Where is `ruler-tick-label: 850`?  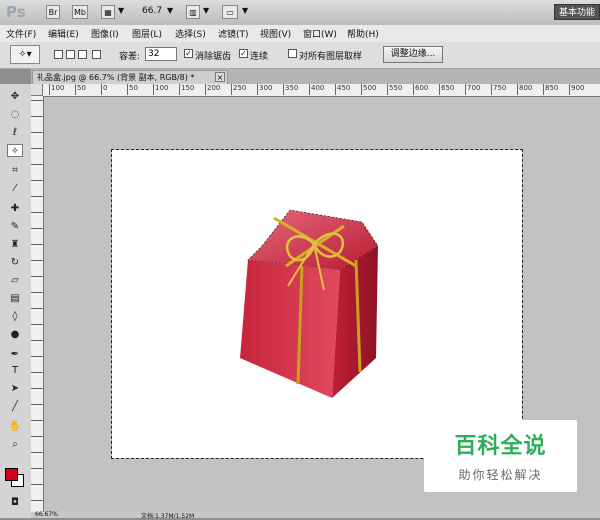 ruler-tick-label: 850 is located at coordinates (550, 89).